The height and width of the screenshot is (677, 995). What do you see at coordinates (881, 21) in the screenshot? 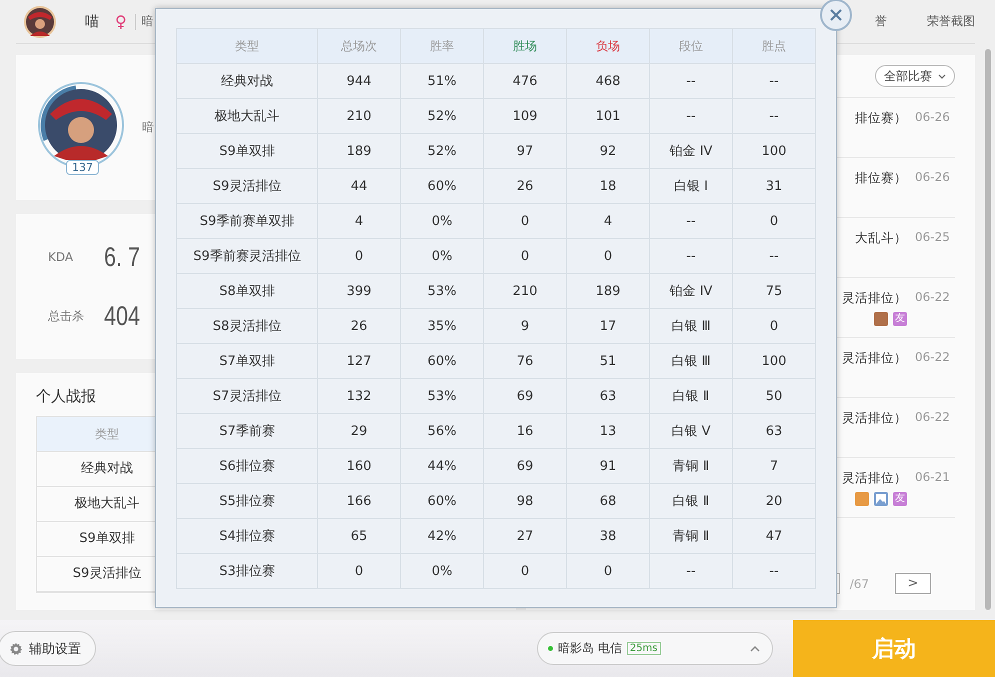
I see `nav-tab: 誉` at bounding box center [881, 21].